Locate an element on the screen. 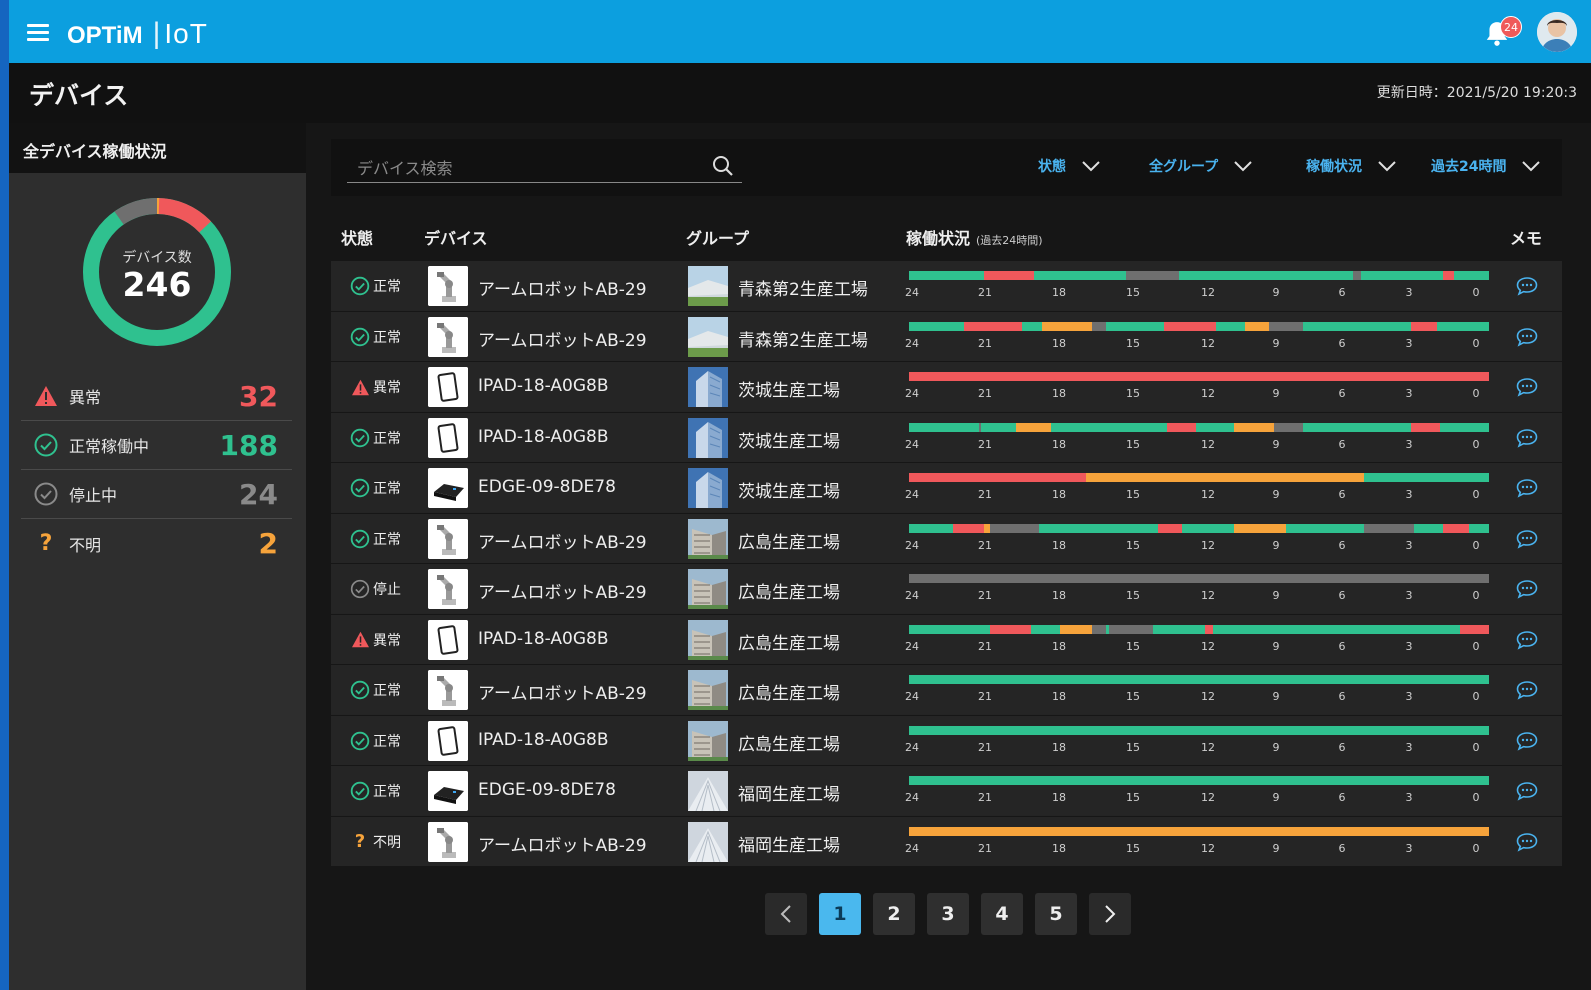  search-input: デバイス検索 is located at coordinates (544, 166).